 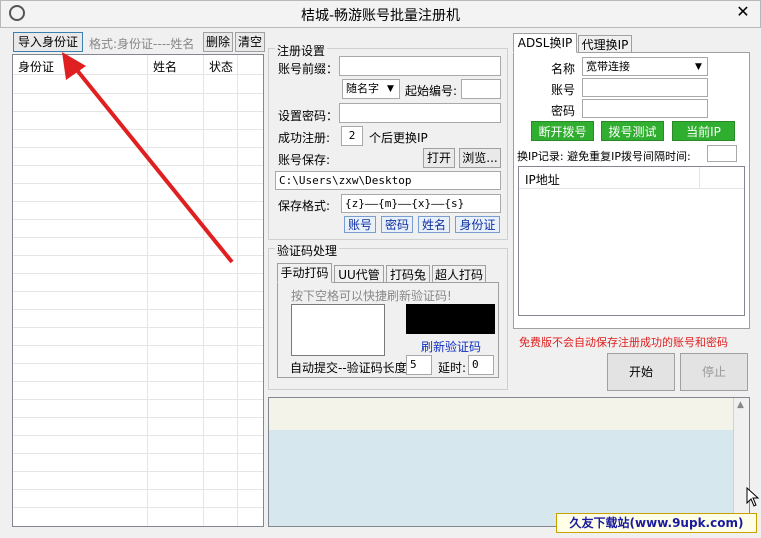 I want to click on change-ip-label: 个后更换IP, so click(x=398, y=138).